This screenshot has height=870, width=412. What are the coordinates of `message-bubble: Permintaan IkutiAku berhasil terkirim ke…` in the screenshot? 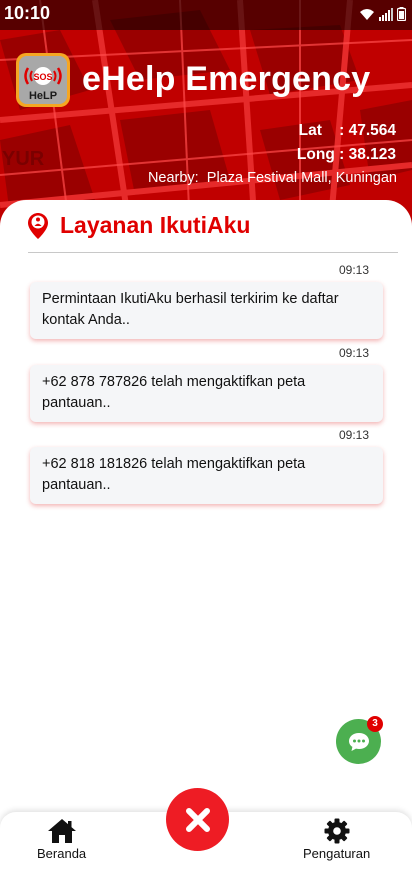 It's located at (206, 310).